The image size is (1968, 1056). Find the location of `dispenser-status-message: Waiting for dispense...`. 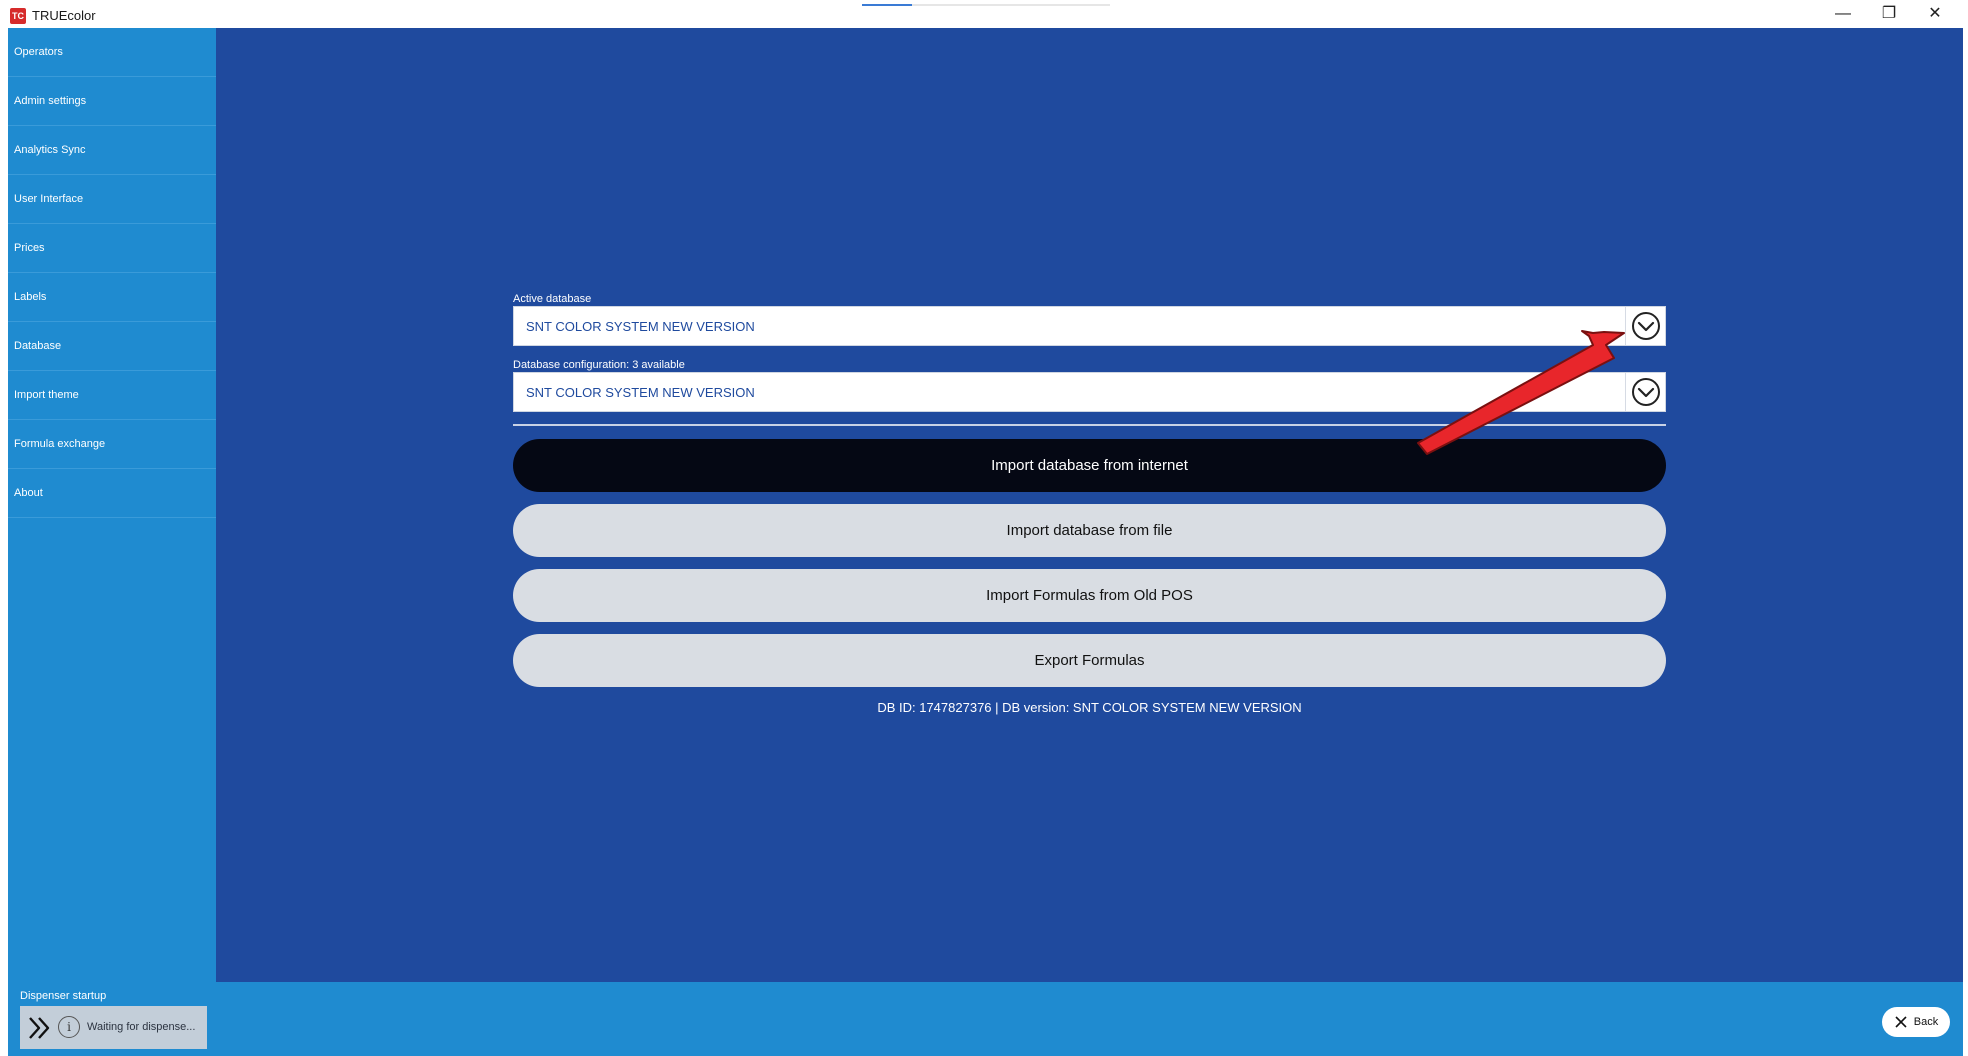

dispenser-status-message: Waiting for dispense... is located at coordinates (141, 1027).